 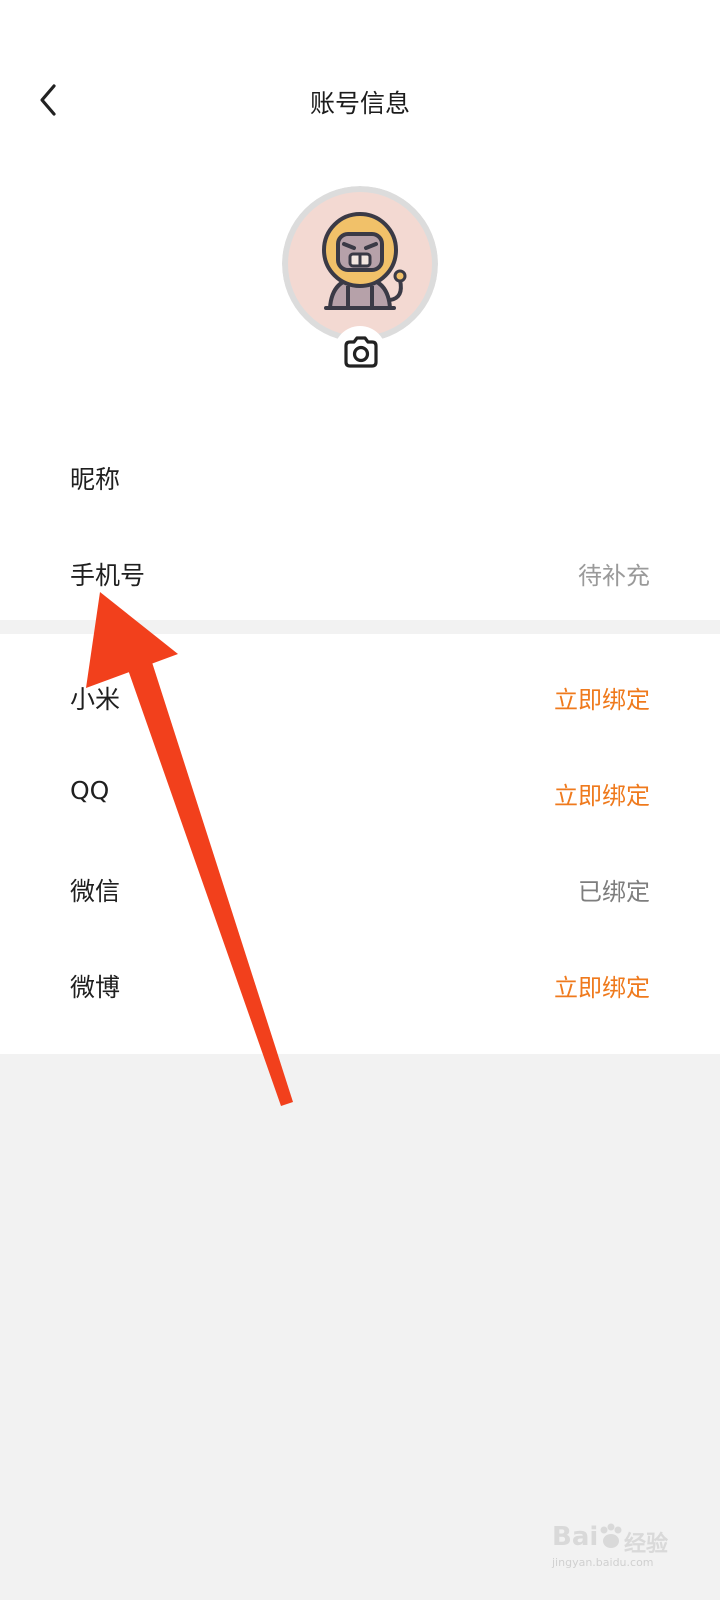 I want to click on phone-label: 手机号, so click(x=108, y=575).